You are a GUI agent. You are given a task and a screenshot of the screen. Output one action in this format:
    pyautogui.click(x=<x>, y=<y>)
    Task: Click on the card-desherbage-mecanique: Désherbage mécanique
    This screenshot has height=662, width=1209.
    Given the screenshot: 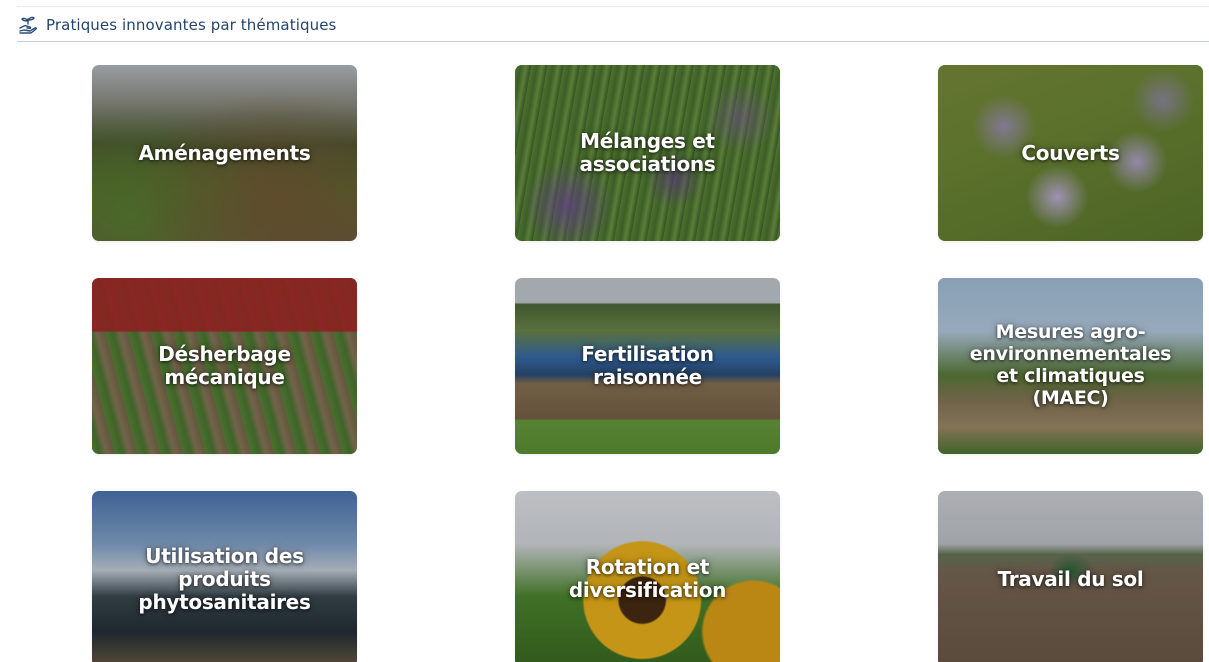 What is the action you would take?
    pyautogui.click(x=224, y=366)
    